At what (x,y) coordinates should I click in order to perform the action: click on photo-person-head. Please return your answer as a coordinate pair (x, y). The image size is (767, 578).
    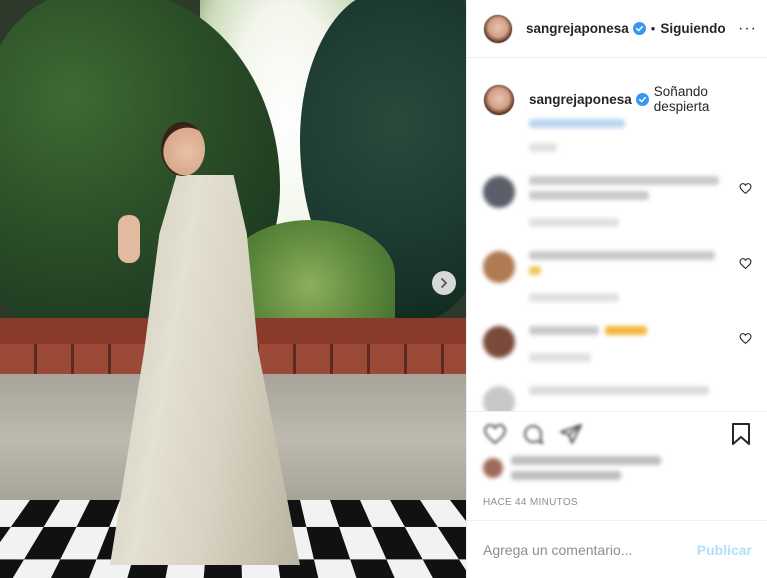
    Looking at the image, I should click on (183, 149).